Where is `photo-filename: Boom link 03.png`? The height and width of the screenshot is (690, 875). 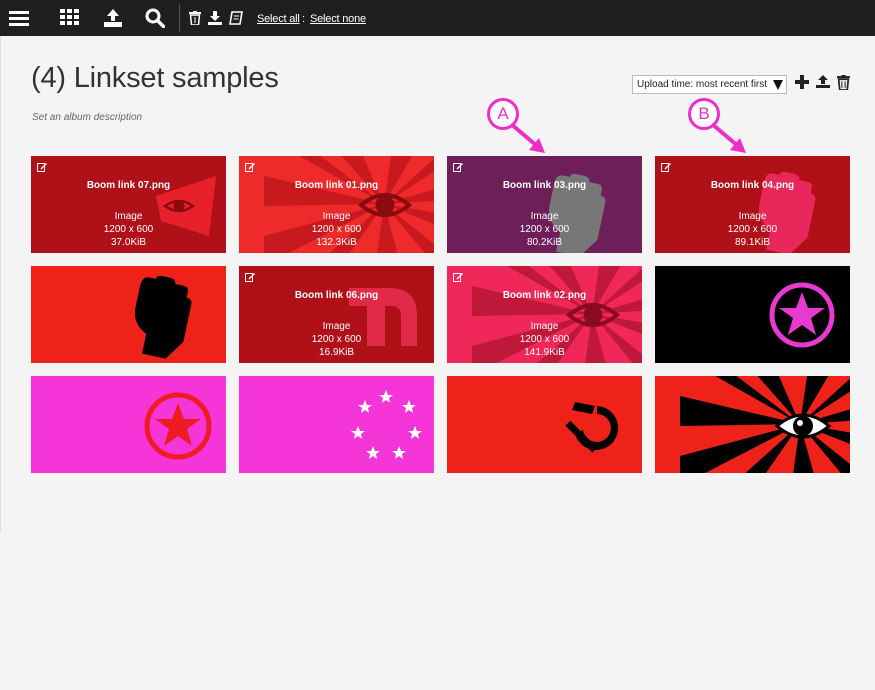 photo-filename: Boom link 03.png is located at coordinates (544, 185).